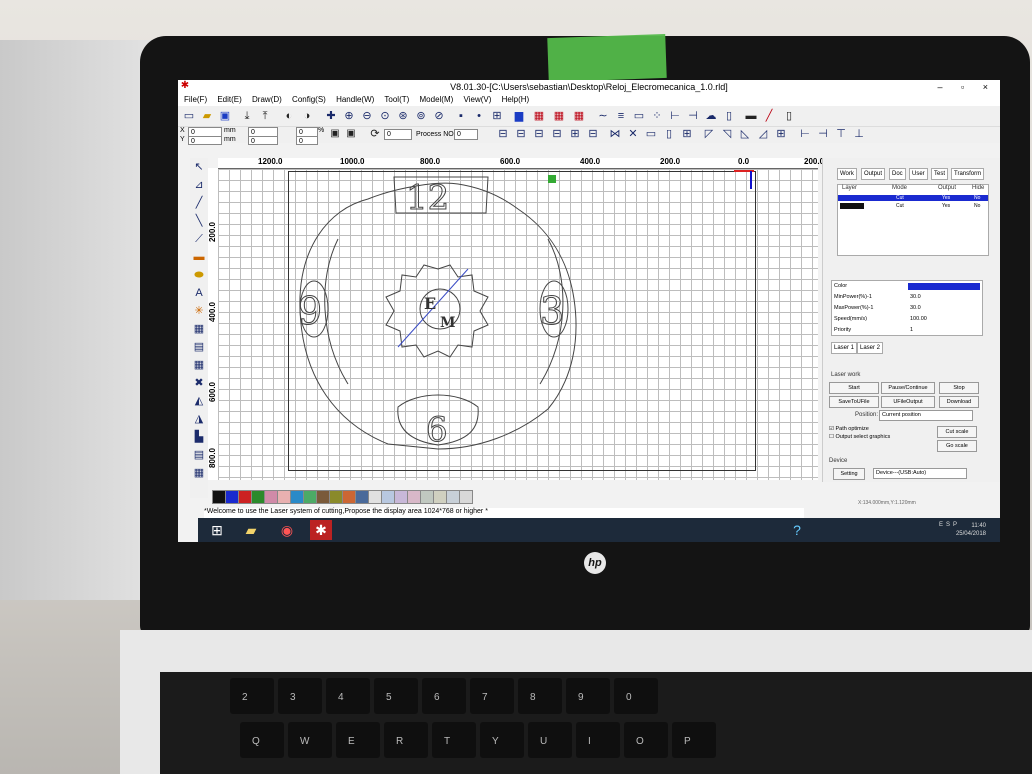 This screenshot has height=774, width=1032. What do you see at coordinates (539, 134) in the screenshot?
I see `align-top-icon: ⊟` at bounding box center [539, 134].